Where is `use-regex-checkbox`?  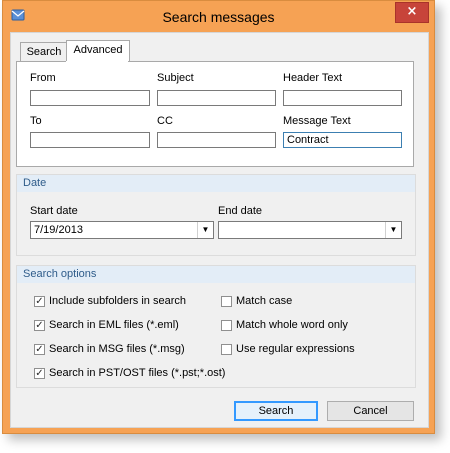 use-regex-checkbox is located at coordinates (226, 349).